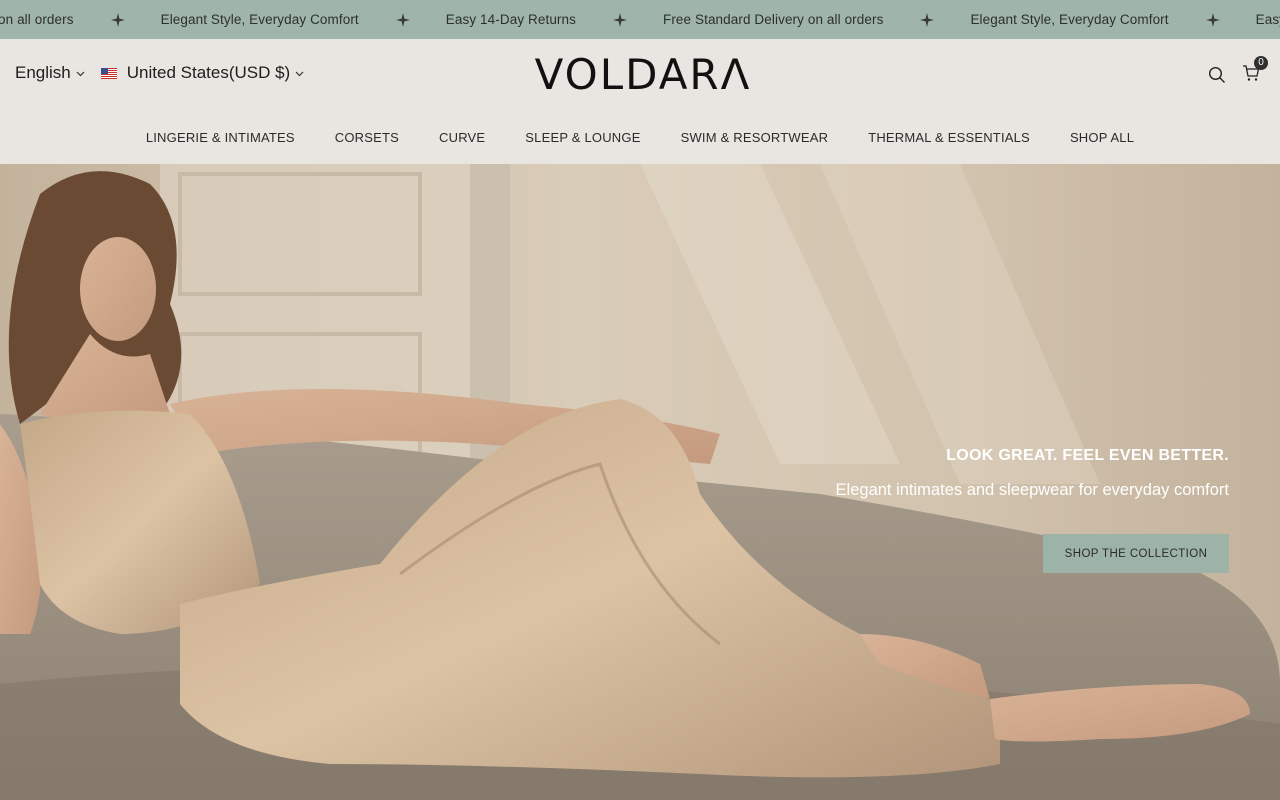 The height and width of the screenshot is (800, 1280). What do you see at coordinates (582, 137) in the screenshot?
I see `nav-item-sleep-lounge: SLEEP & LOUNGE` at bounding box center [582, 137].